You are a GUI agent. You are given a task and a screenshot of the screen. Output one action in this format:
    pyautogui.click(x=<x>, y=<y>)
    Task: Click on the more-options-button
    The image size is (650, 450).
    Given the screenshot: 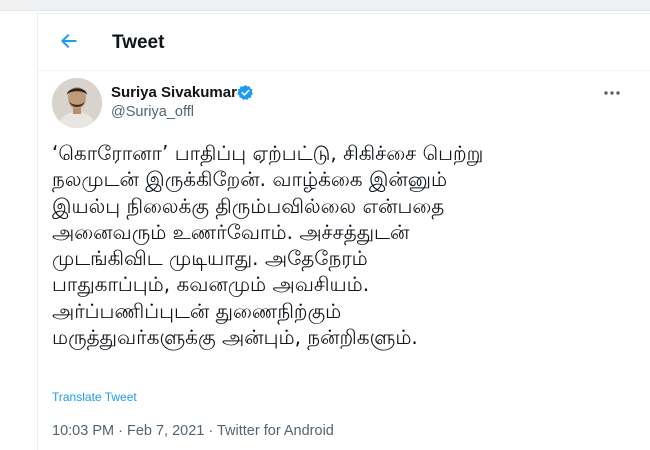 What is the action you would take?
    pyautogui.click(x=612, y=93)
    